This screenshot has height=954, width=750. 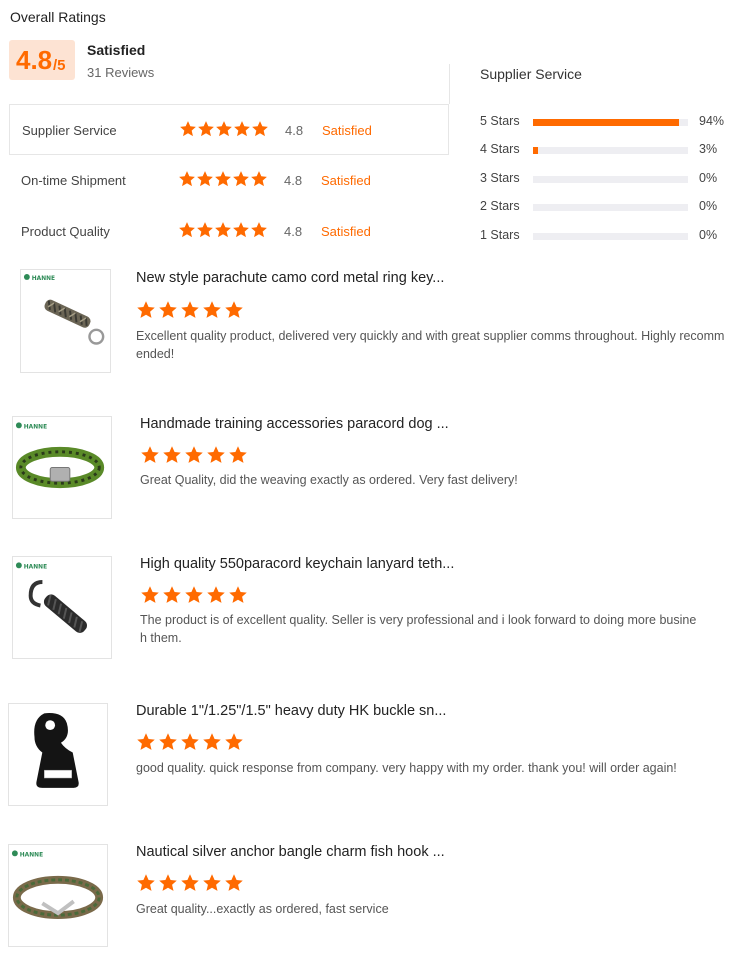 What do you see at coordinates (69, 130) in the screenshot?
I see `rating-label: Supplier Service` at bounding box center [69, 130].